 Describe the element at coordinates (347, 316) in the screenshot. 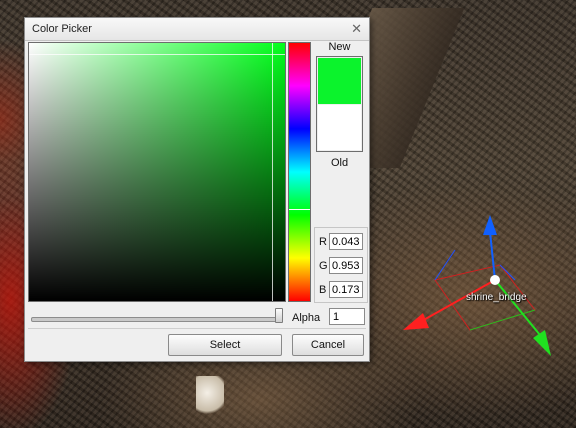

I see `alpha-input` at that location.